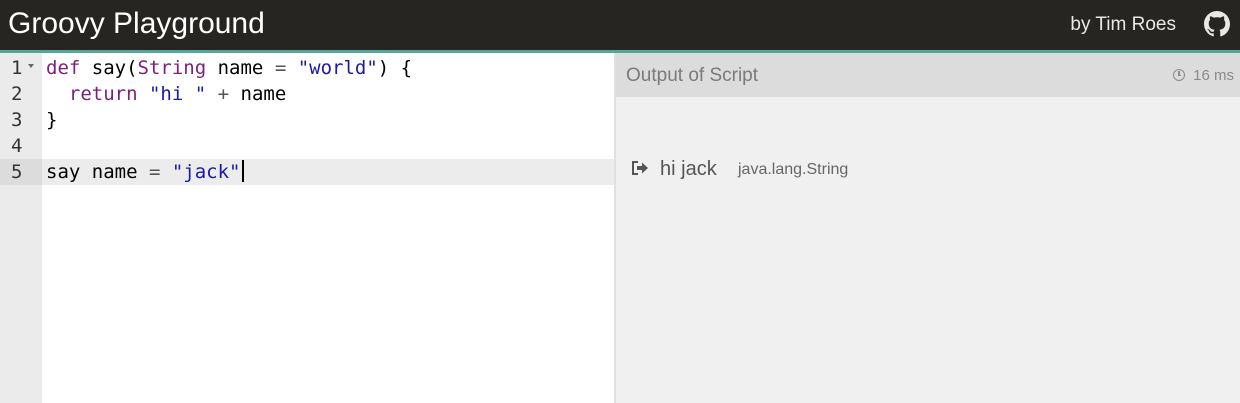  What do you see at coordinates (1123, 25) in the screenshot?
I see `author-link: by Tim Roes` at bounding box center [1123, 25].